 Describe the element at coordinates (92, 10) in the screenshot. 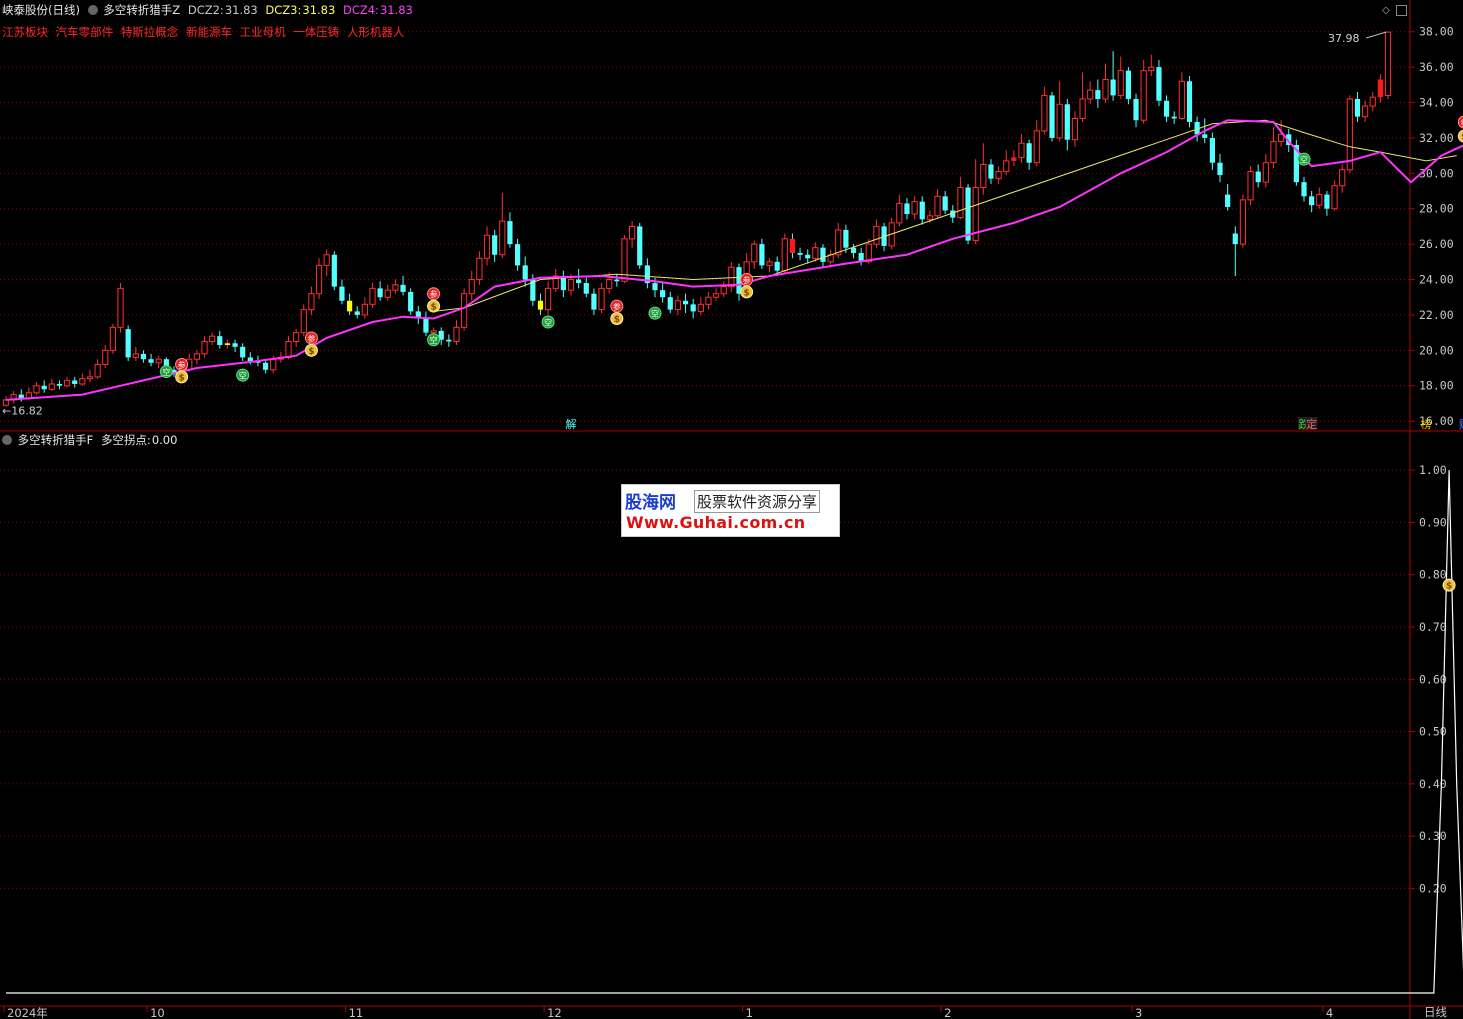

I see `indicator-main-toggle-icon` at that location.